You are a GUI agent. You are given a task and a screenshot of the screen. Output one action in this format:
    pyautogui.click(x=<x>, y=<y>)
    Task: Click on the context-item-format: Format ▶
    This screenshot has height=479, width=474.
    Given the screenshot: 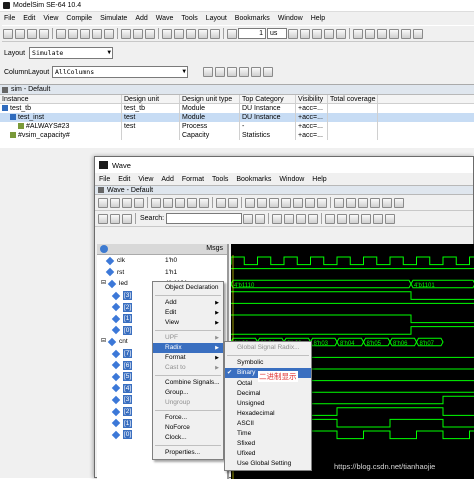 What is the action you would take?
    pyautogui.click(x=188, y=358)
    